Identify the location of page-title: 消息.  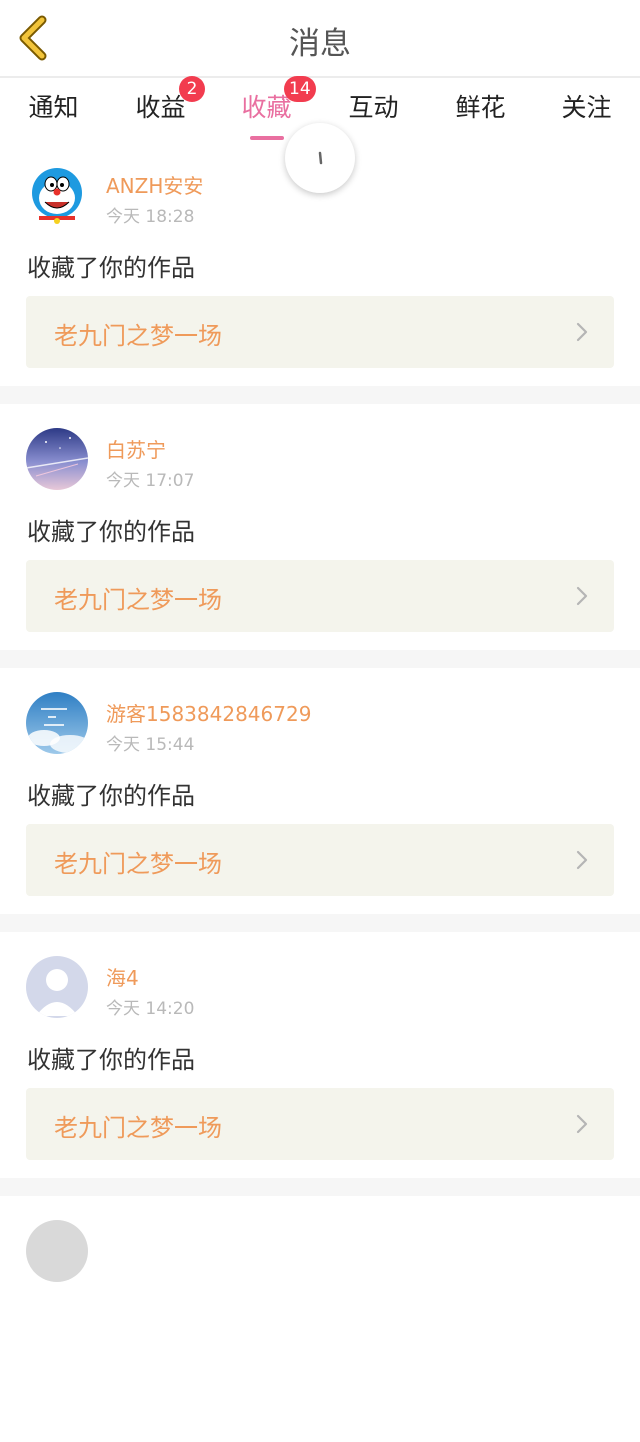
(320, 44).